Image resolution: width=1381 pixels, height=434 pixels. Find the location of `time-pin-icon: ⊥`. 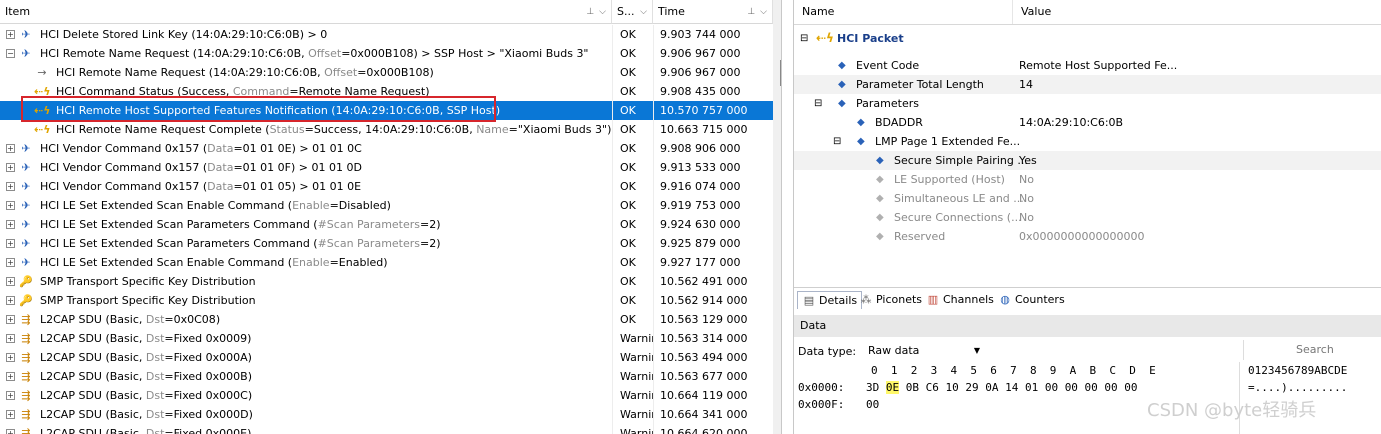

time-pin-icon: ⊥ is located at coordinates (751, 12).